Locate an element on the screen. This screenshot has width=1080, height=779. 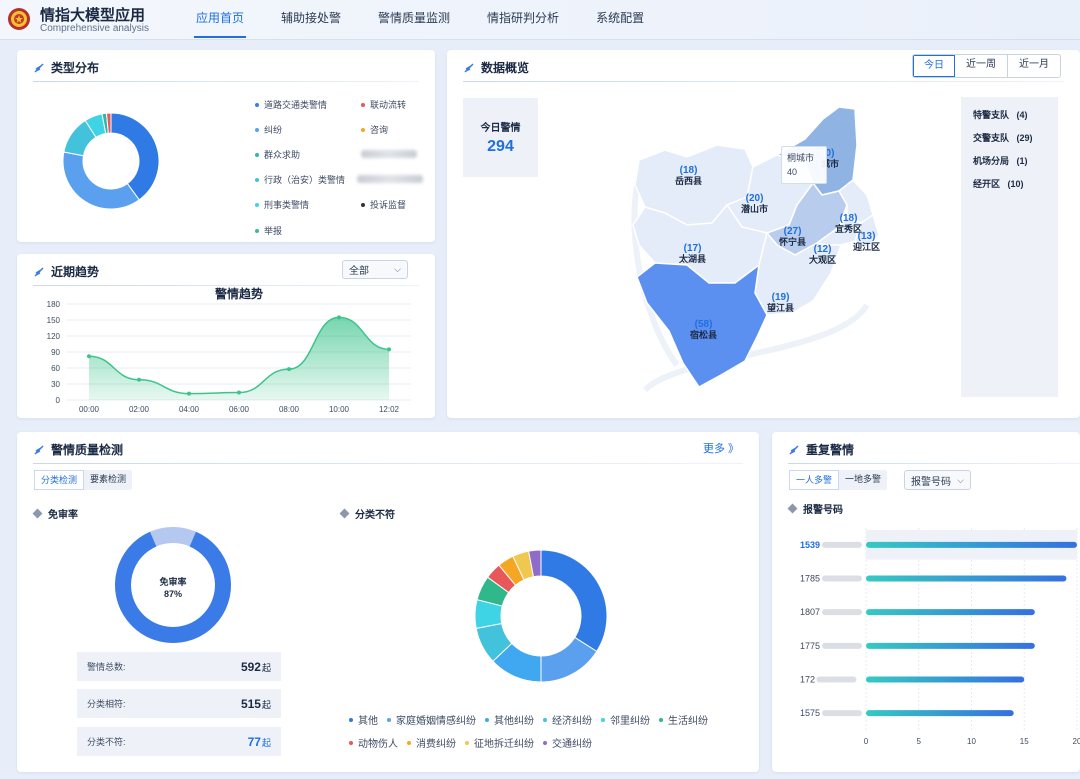
unit-item: 经开区 (10) is located at coordinates (998, 183).